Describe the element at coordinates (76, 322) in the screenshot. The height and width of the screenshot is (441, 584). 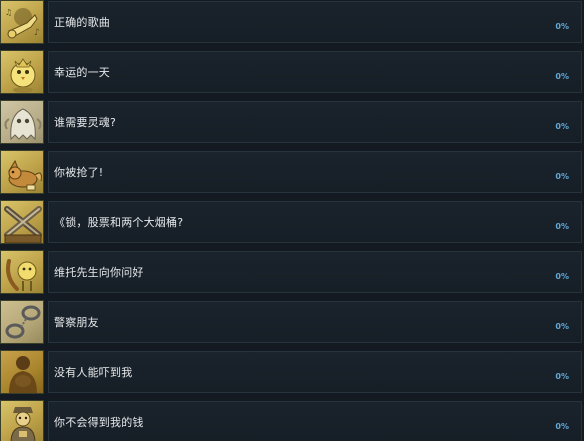
I see `achievement-title: 警察朋友` at that location.